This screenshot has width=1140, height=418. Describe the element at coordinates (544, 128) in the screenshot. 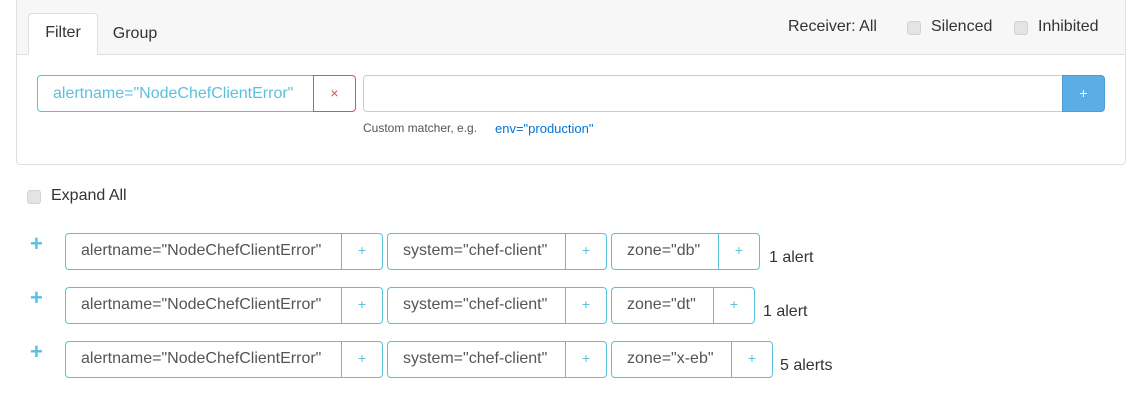

I see `custom-matcher-example: env="production"` at that location.